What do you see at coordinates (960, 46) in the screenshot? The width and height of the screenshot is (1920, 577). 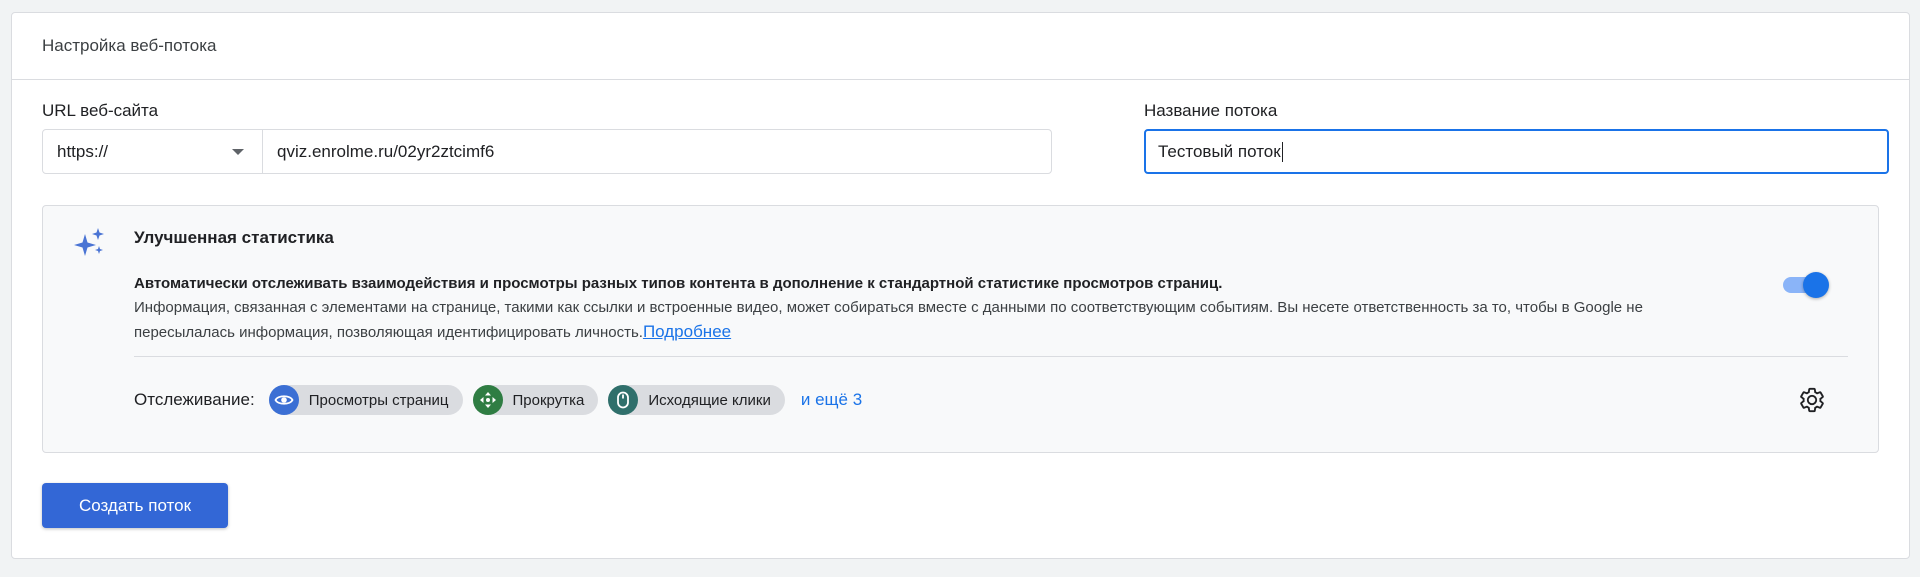 I see `card-title: Настройка веб-потока` at bounding box center [960, 46].